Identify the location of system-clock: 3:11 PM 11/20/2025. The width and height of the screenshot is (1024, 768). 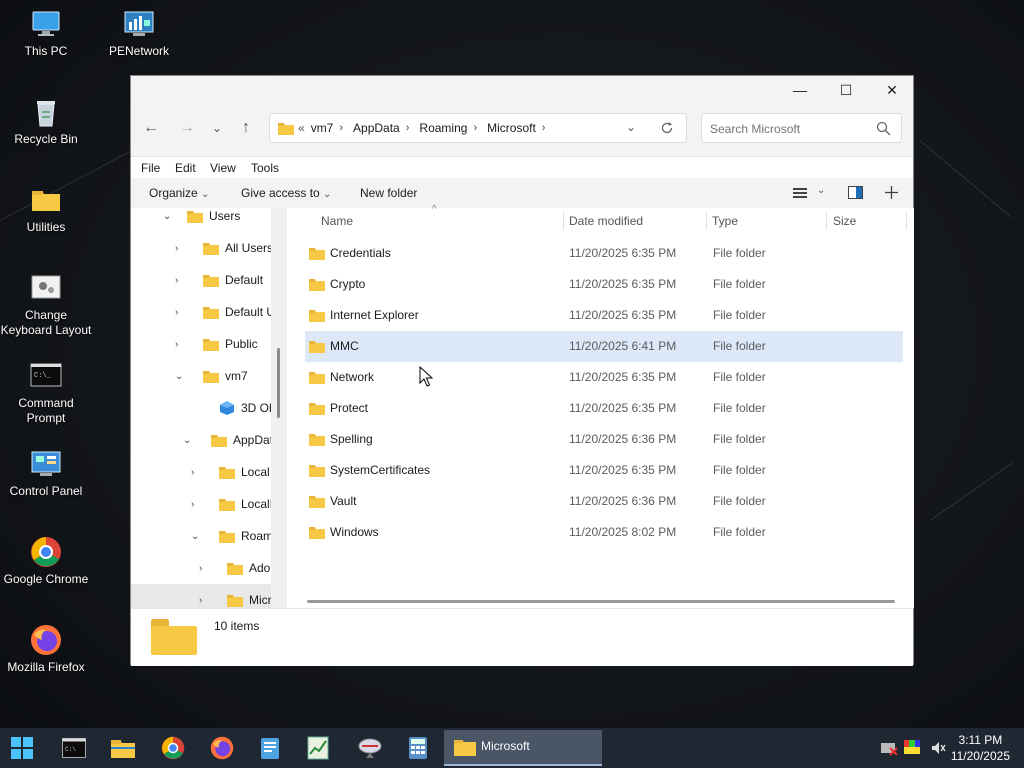
(980, 748).